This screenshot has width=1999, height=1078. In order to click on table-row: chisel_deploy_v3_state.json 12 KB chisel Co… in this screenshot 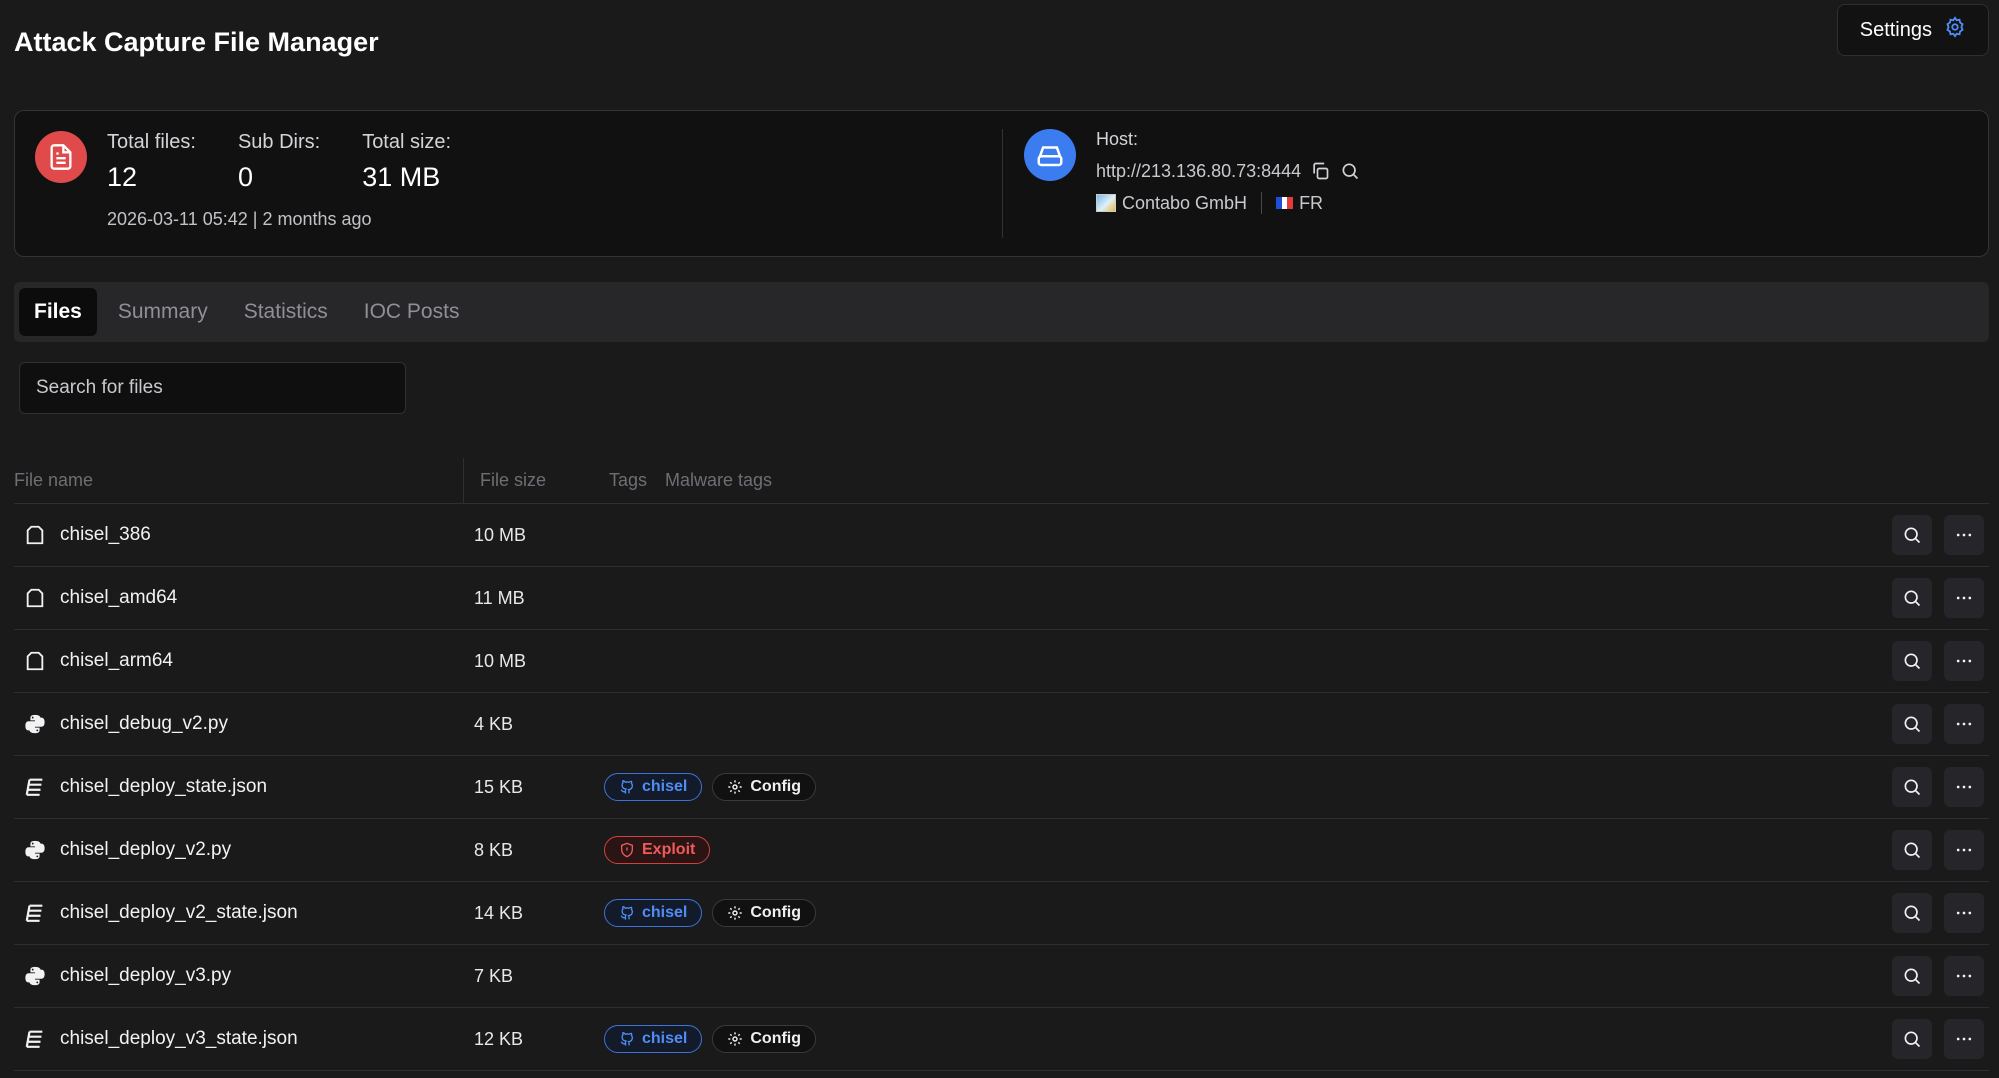, I will do `click(1001, 1039)`.